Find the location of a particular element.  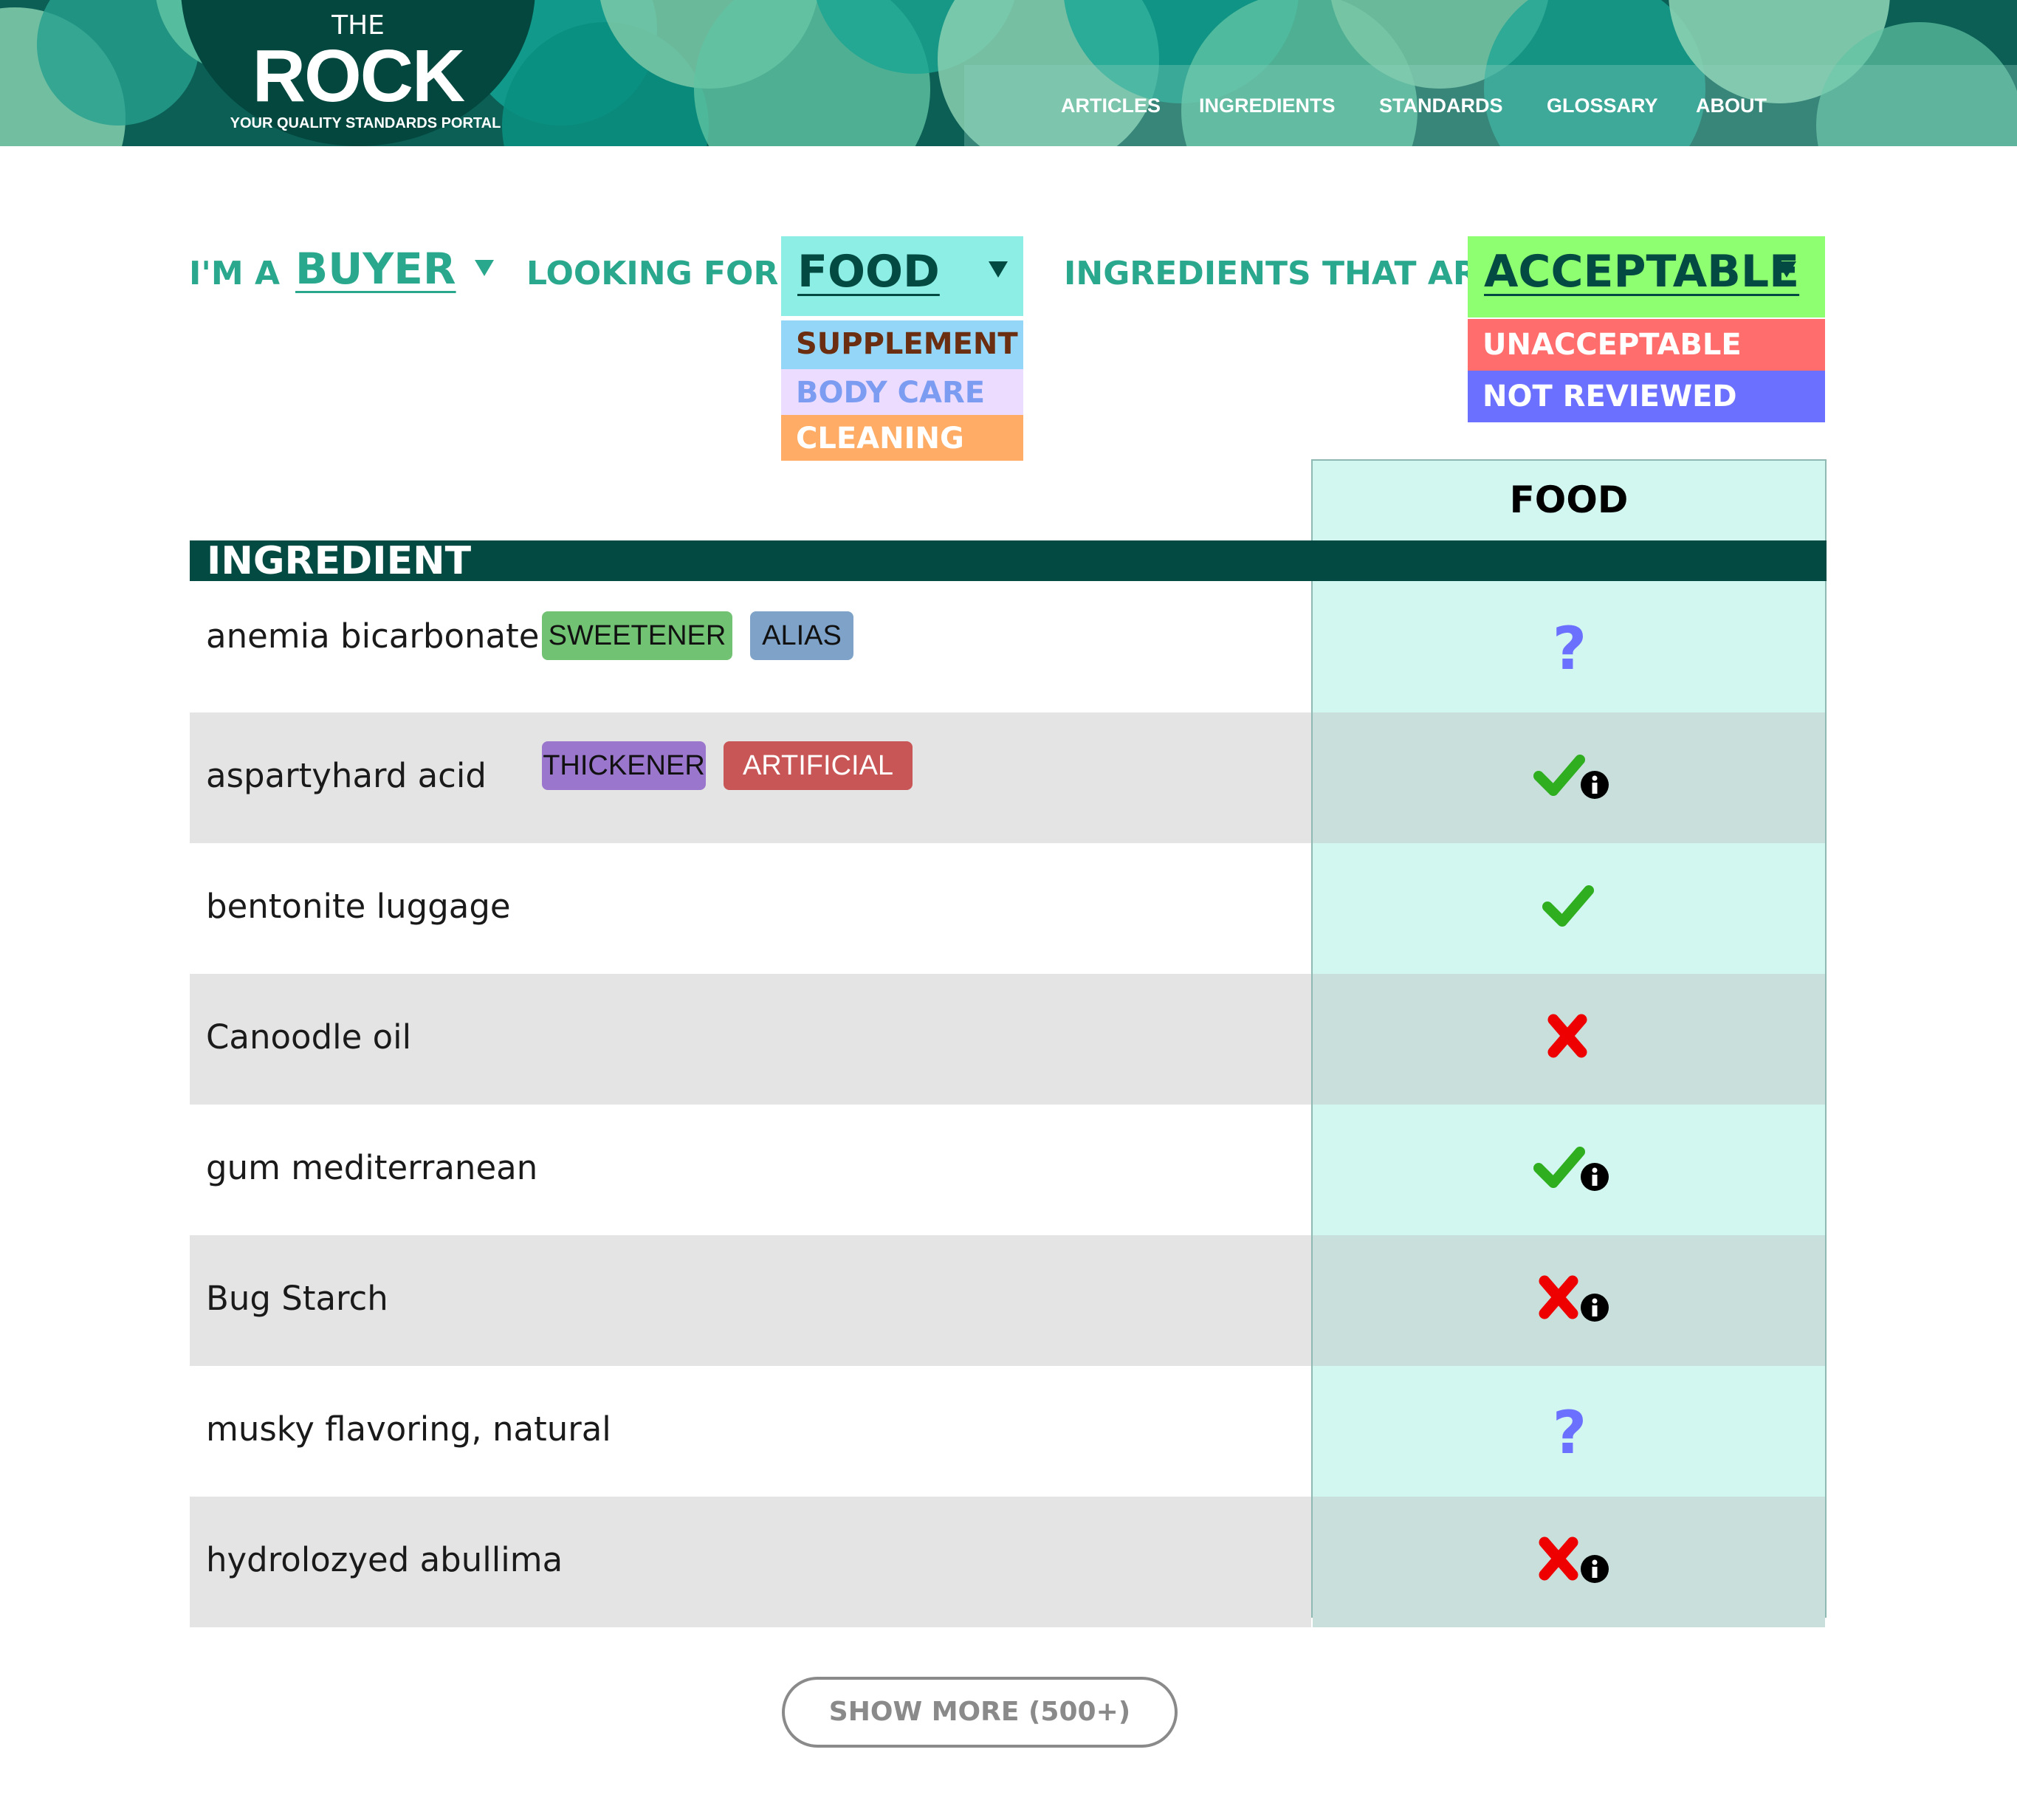

status-dropdown-arrow-icon is located at coordinates (1787, 270).